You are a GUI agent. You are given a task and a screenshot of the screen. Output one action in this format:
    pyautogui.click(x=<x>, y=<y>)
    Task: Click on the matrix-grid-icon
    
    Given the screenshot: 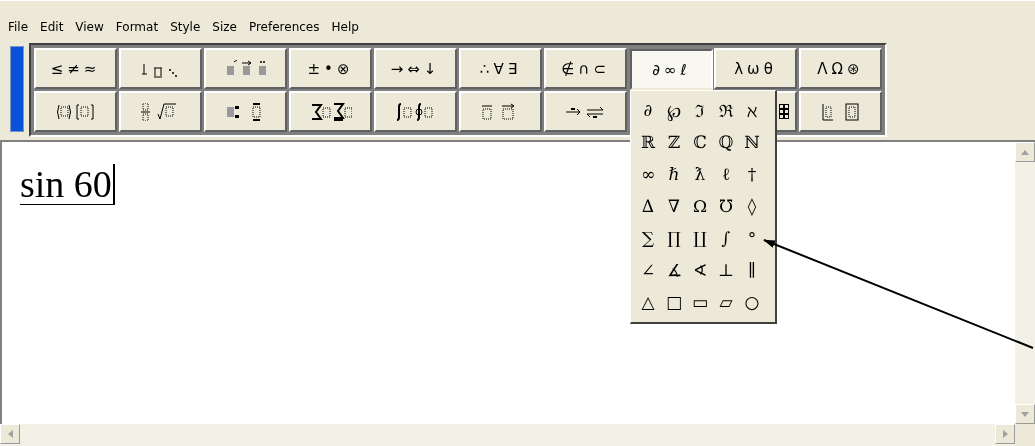 What is the action you would take?
    pyautogui.click(x=784, y=111)
    